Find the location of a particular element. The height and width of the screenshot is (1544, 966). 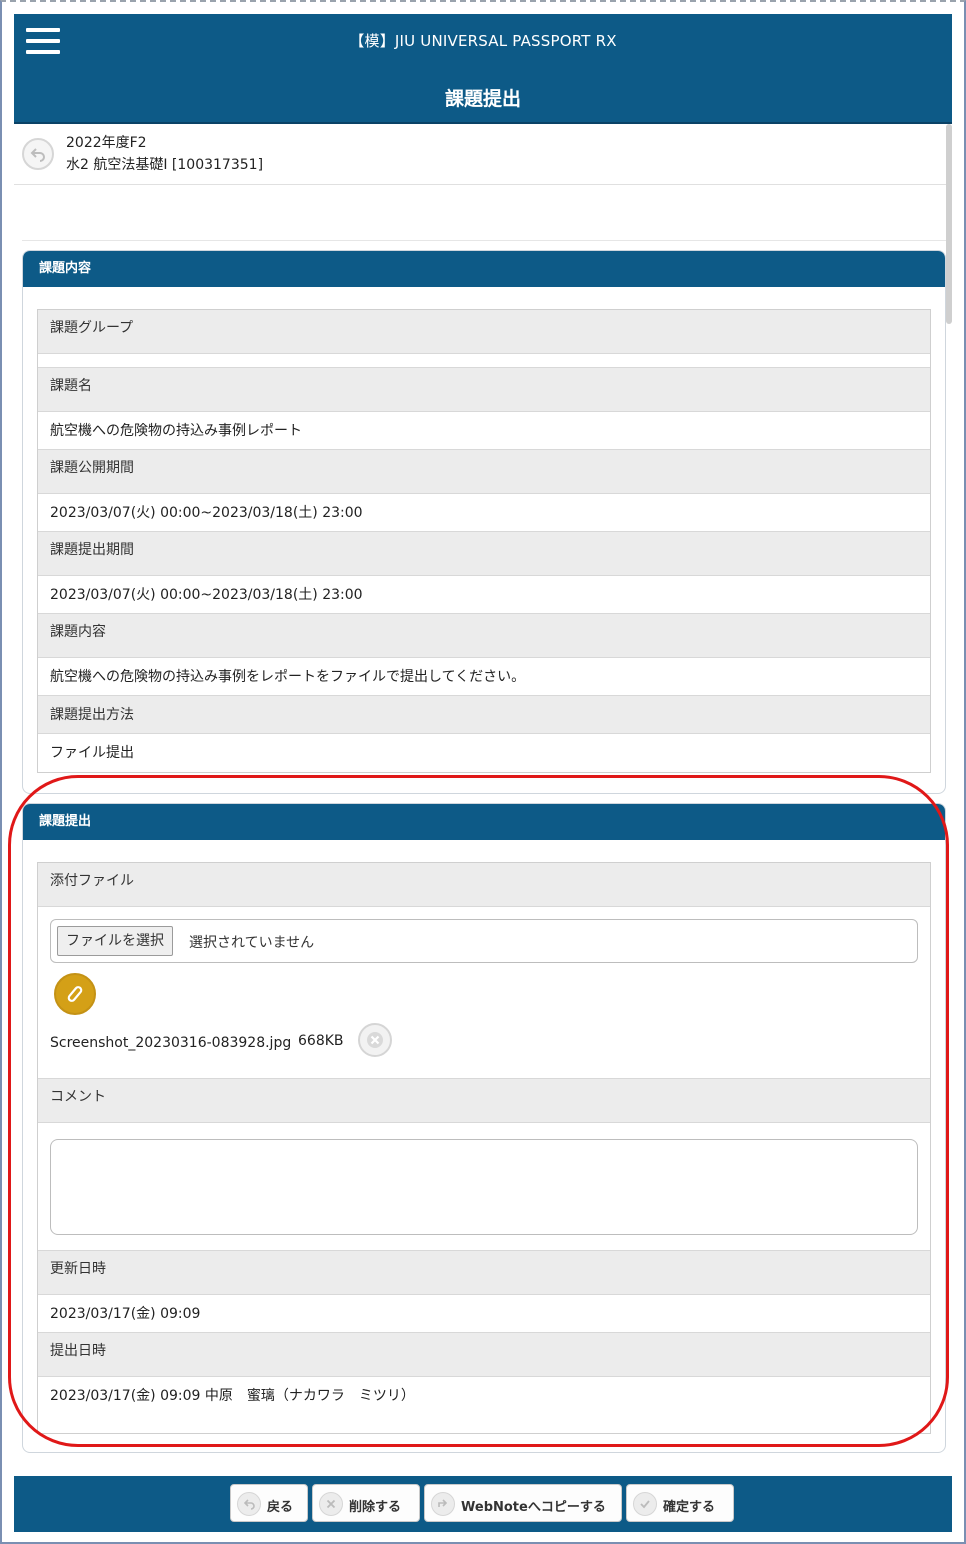

course-info: 2022年度F2 水2 航空法基礎I [100317351] is located at coordinates (480, 154).